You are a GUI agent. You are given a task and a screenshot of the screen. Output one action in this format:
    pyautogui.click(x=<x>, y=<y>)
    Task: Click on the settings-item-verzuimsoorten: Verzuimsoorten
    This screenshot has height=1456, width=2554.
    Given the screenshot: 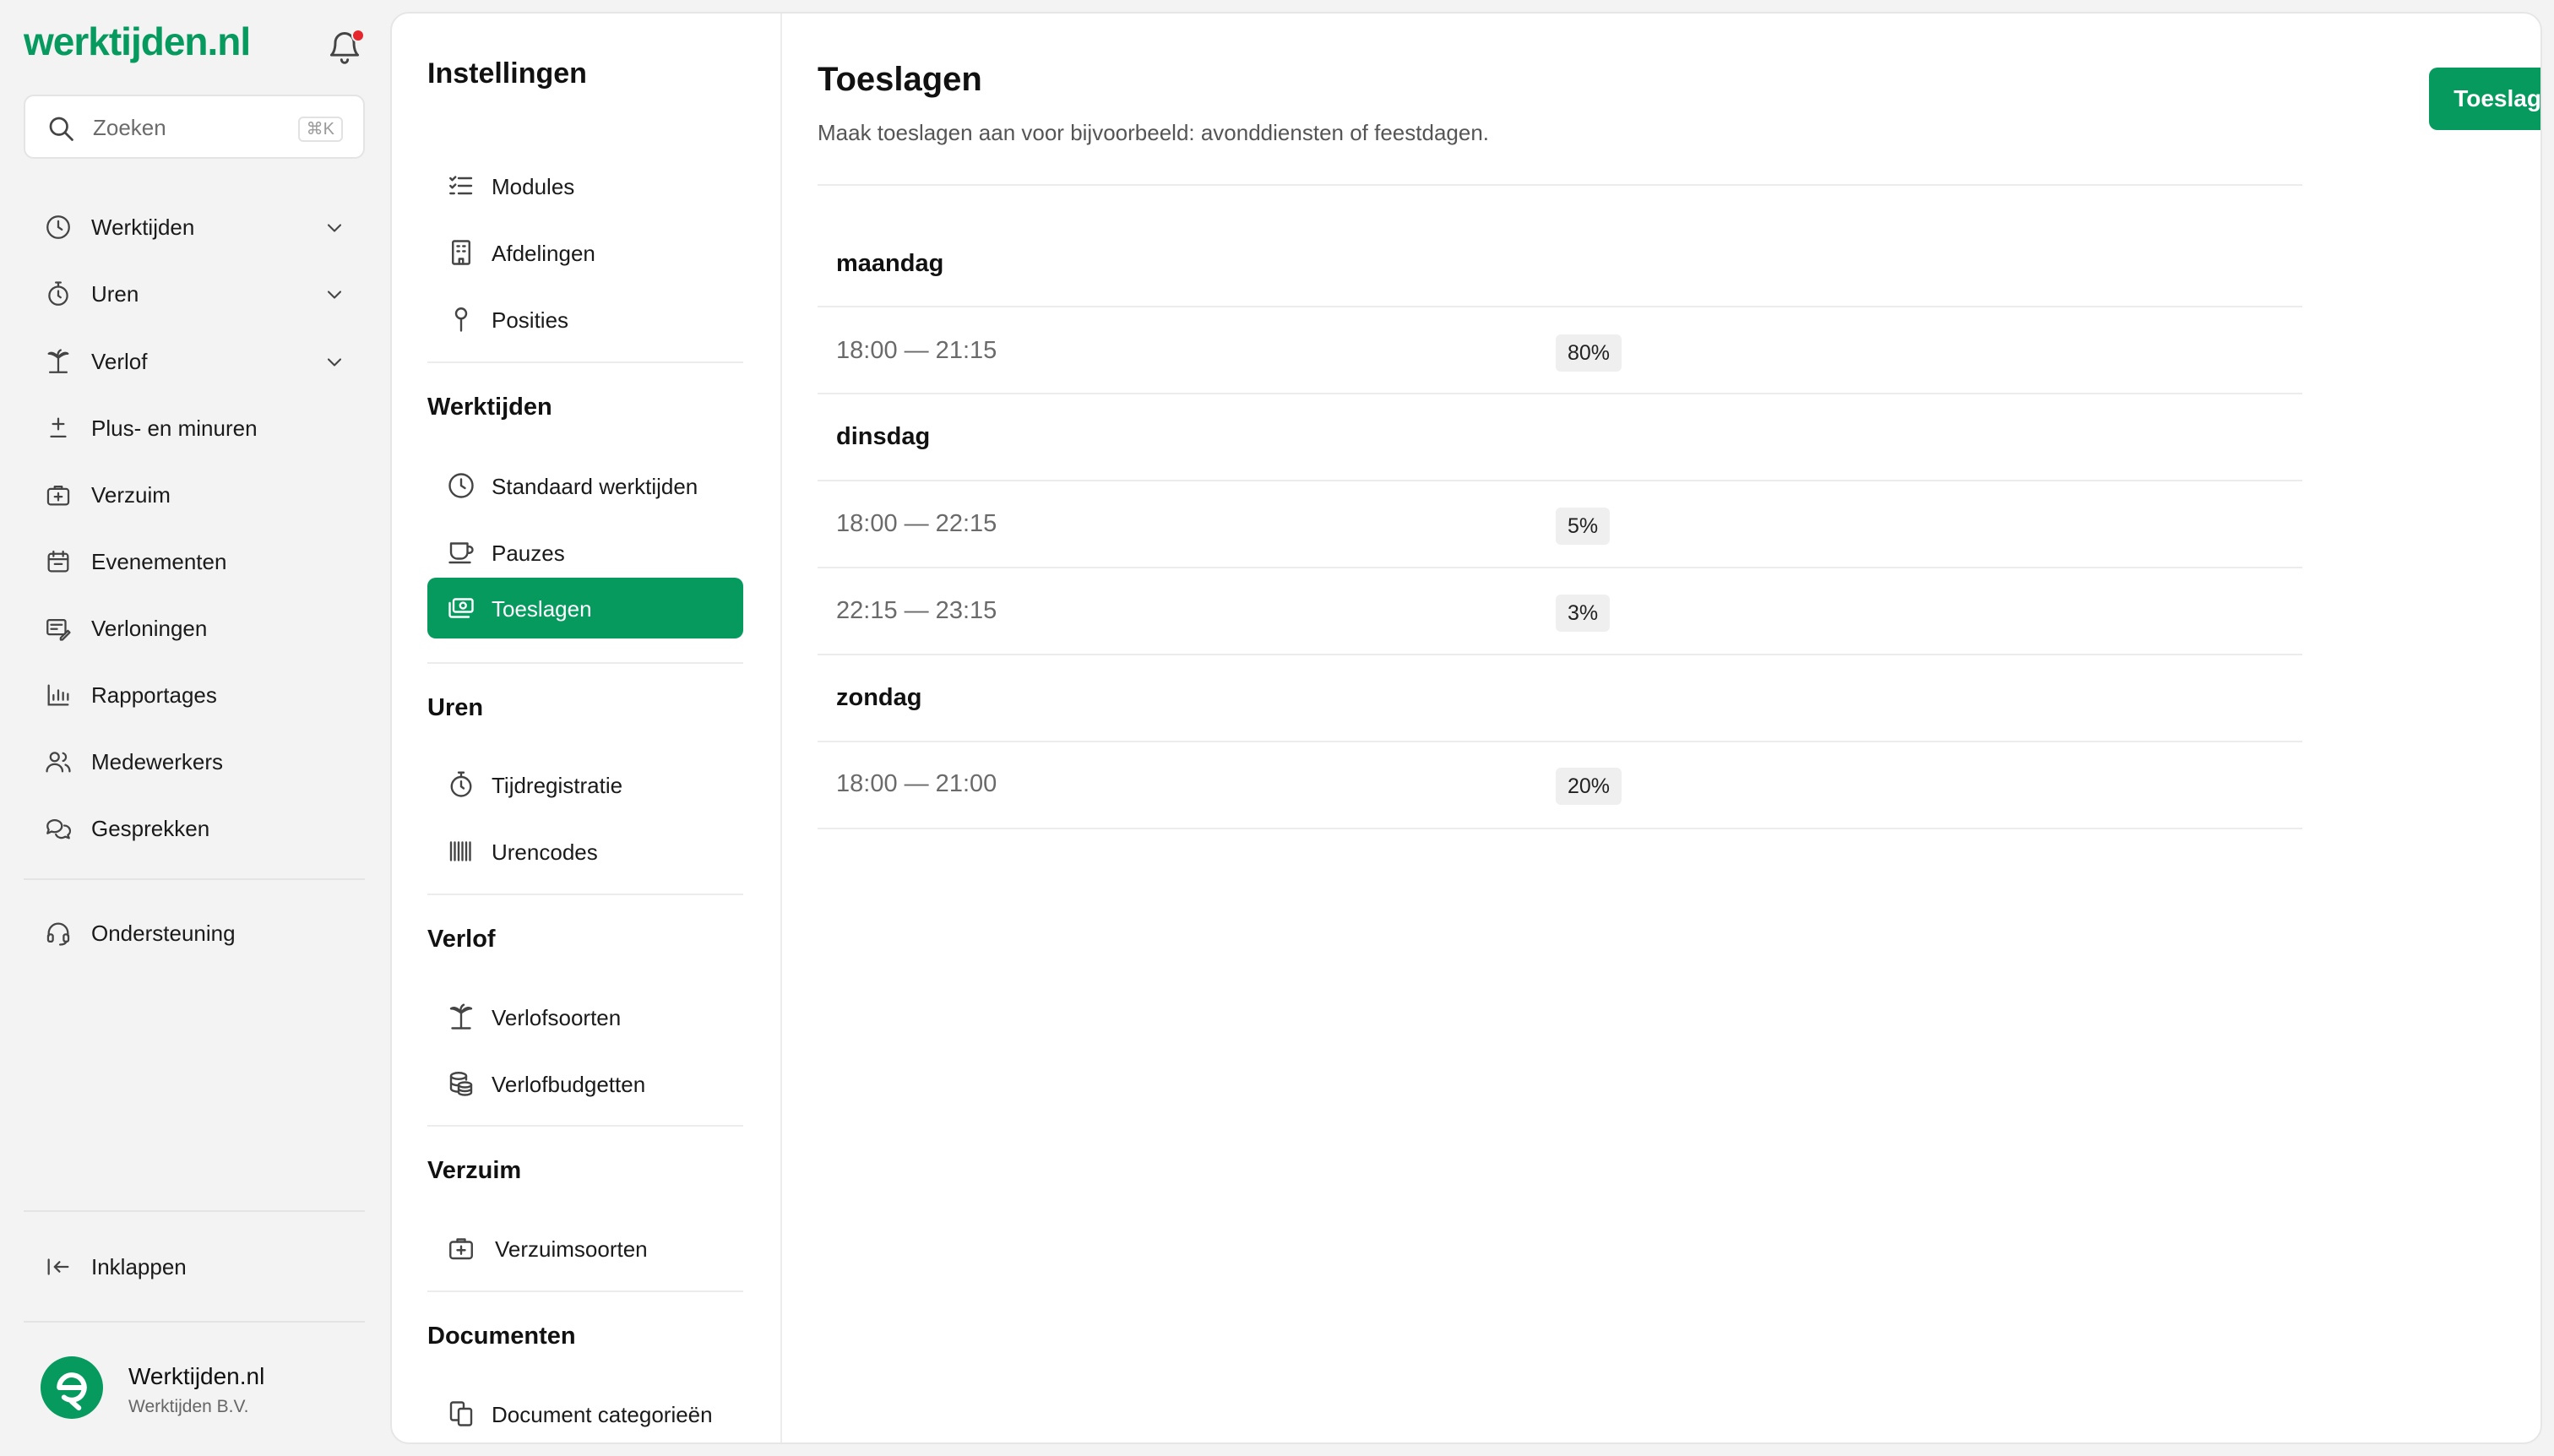 What is the action you would take?
    pyautogui.click(x=585, y=1248)
    